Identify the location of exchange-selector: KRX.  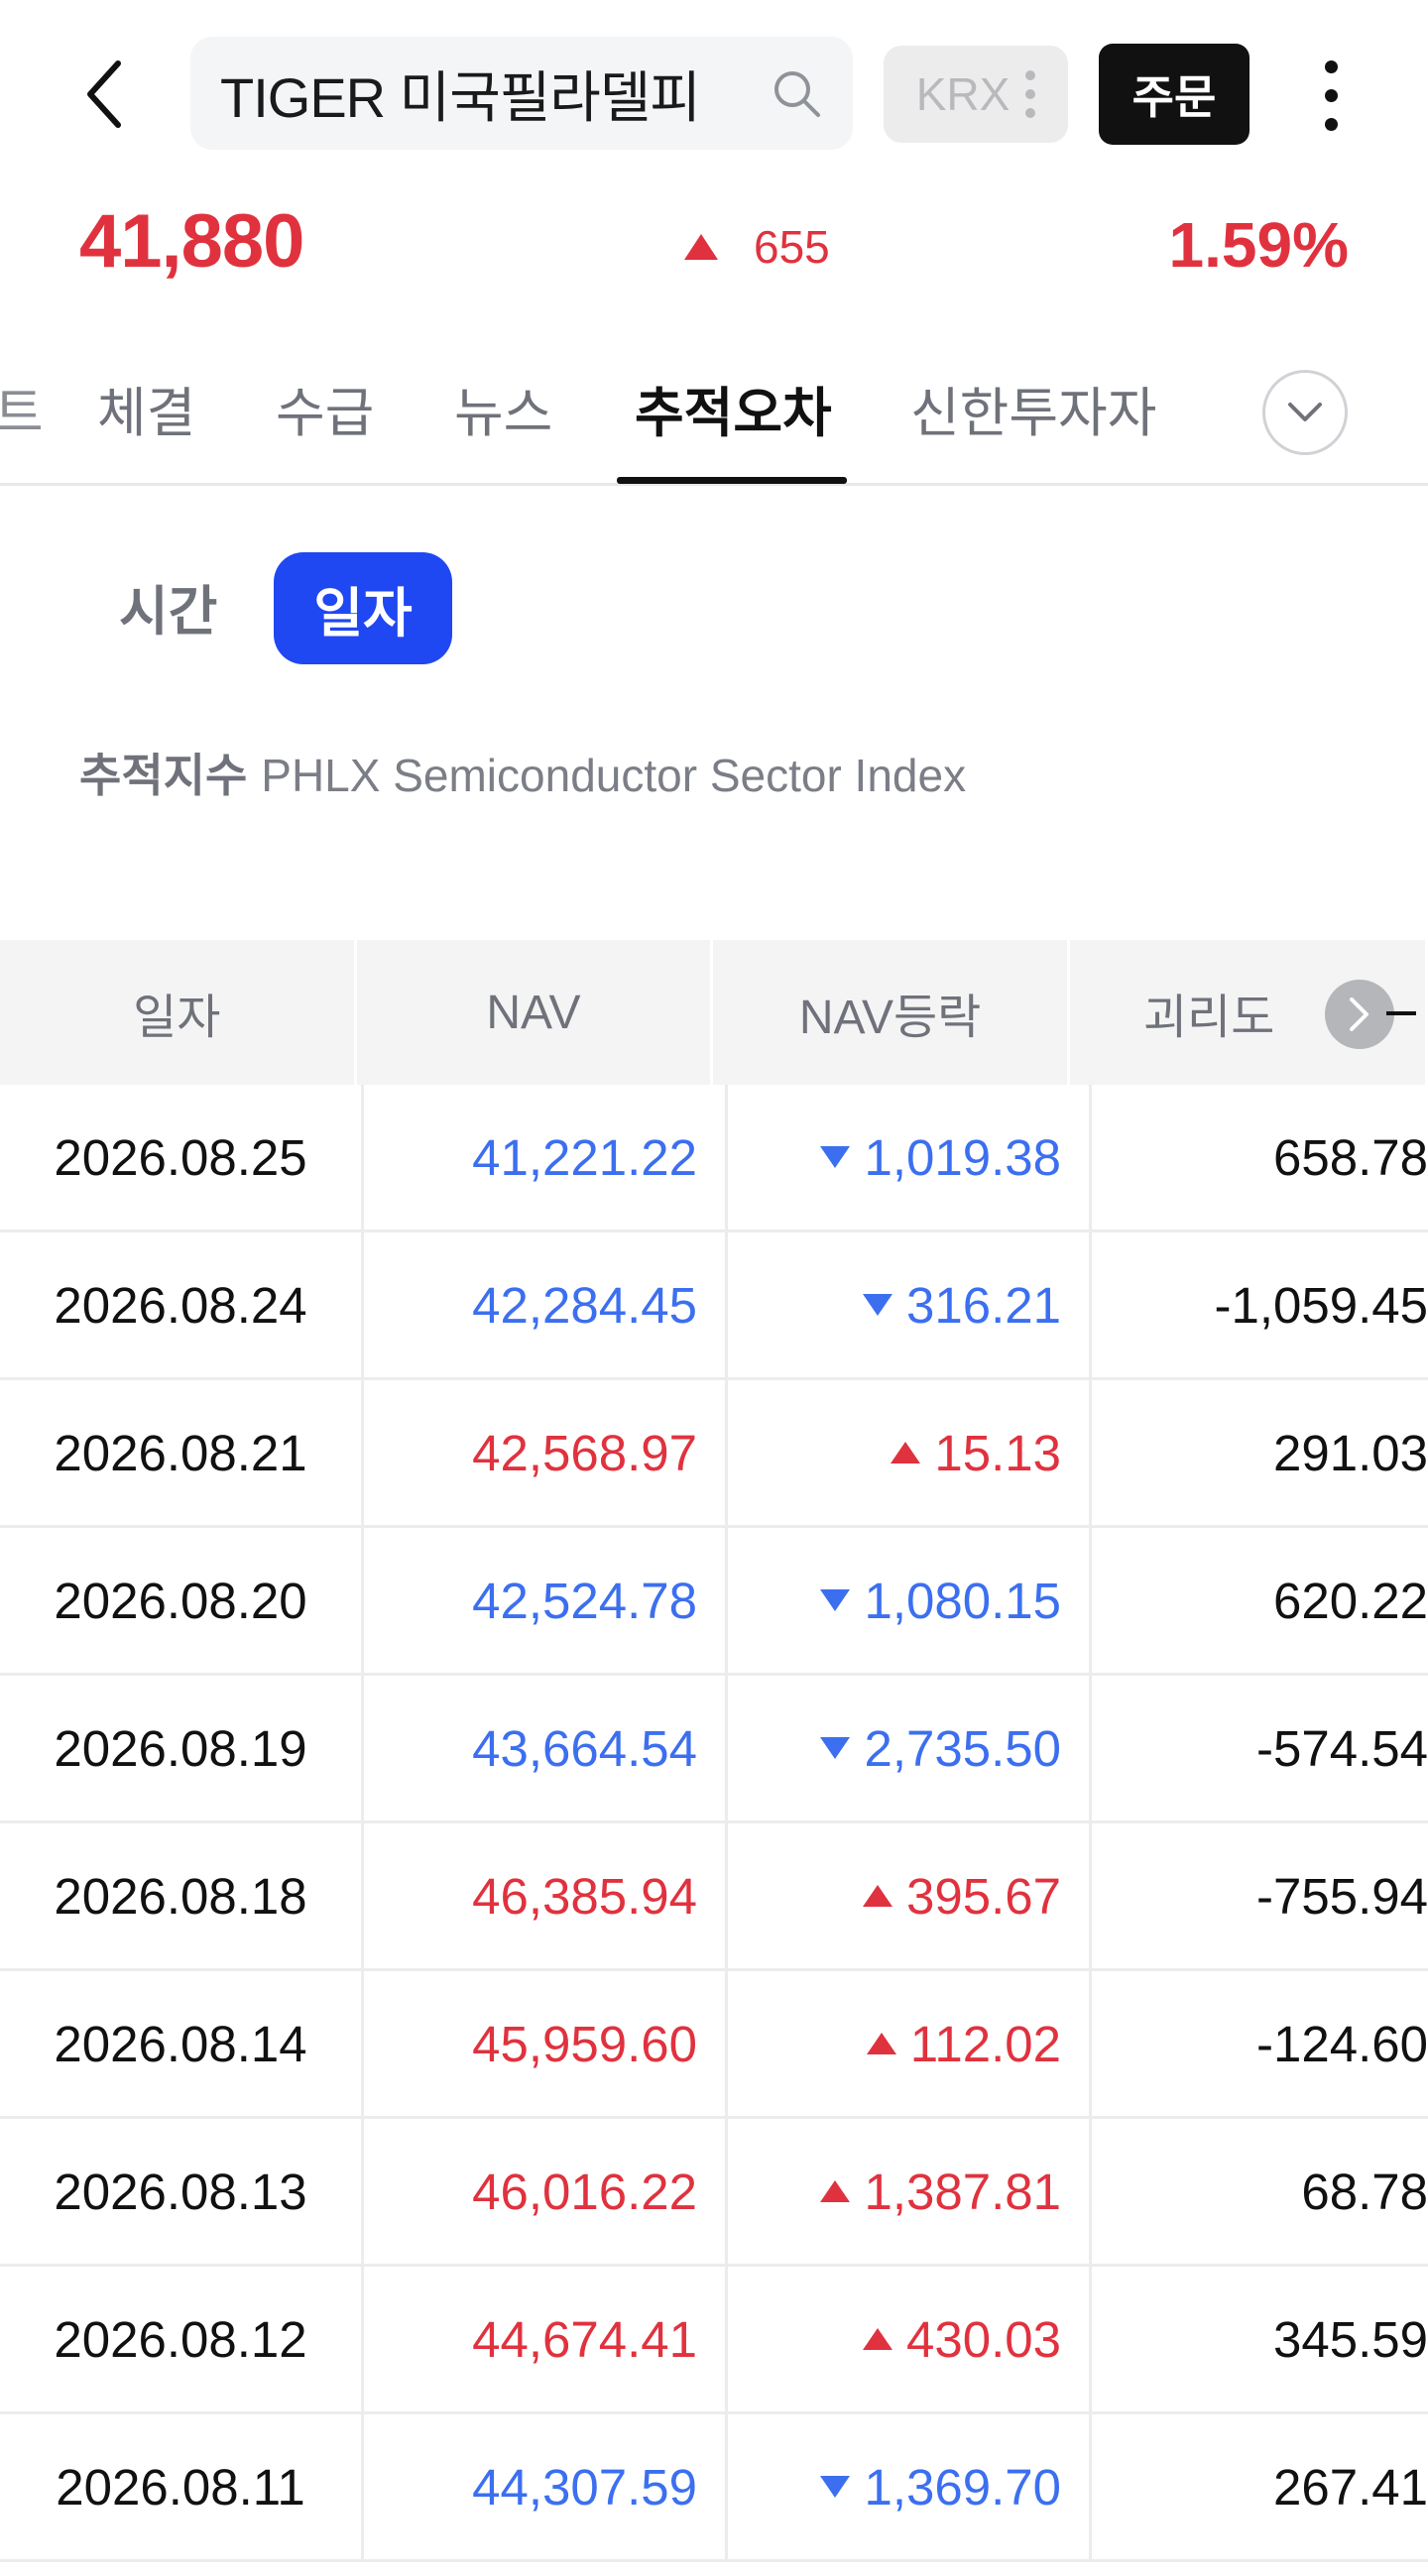
(976, 94).